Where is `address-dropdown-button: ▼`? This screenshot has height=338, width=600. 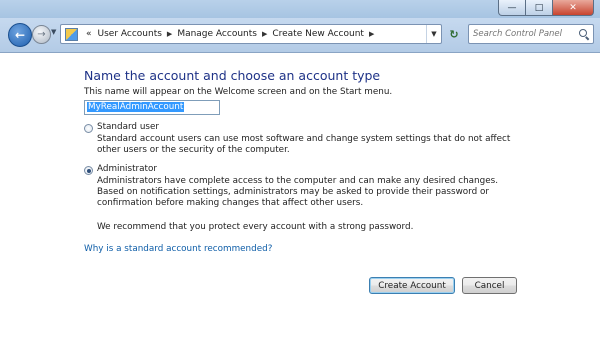
address-dropdown-button: ▼ is located at coordinates (433, 34).